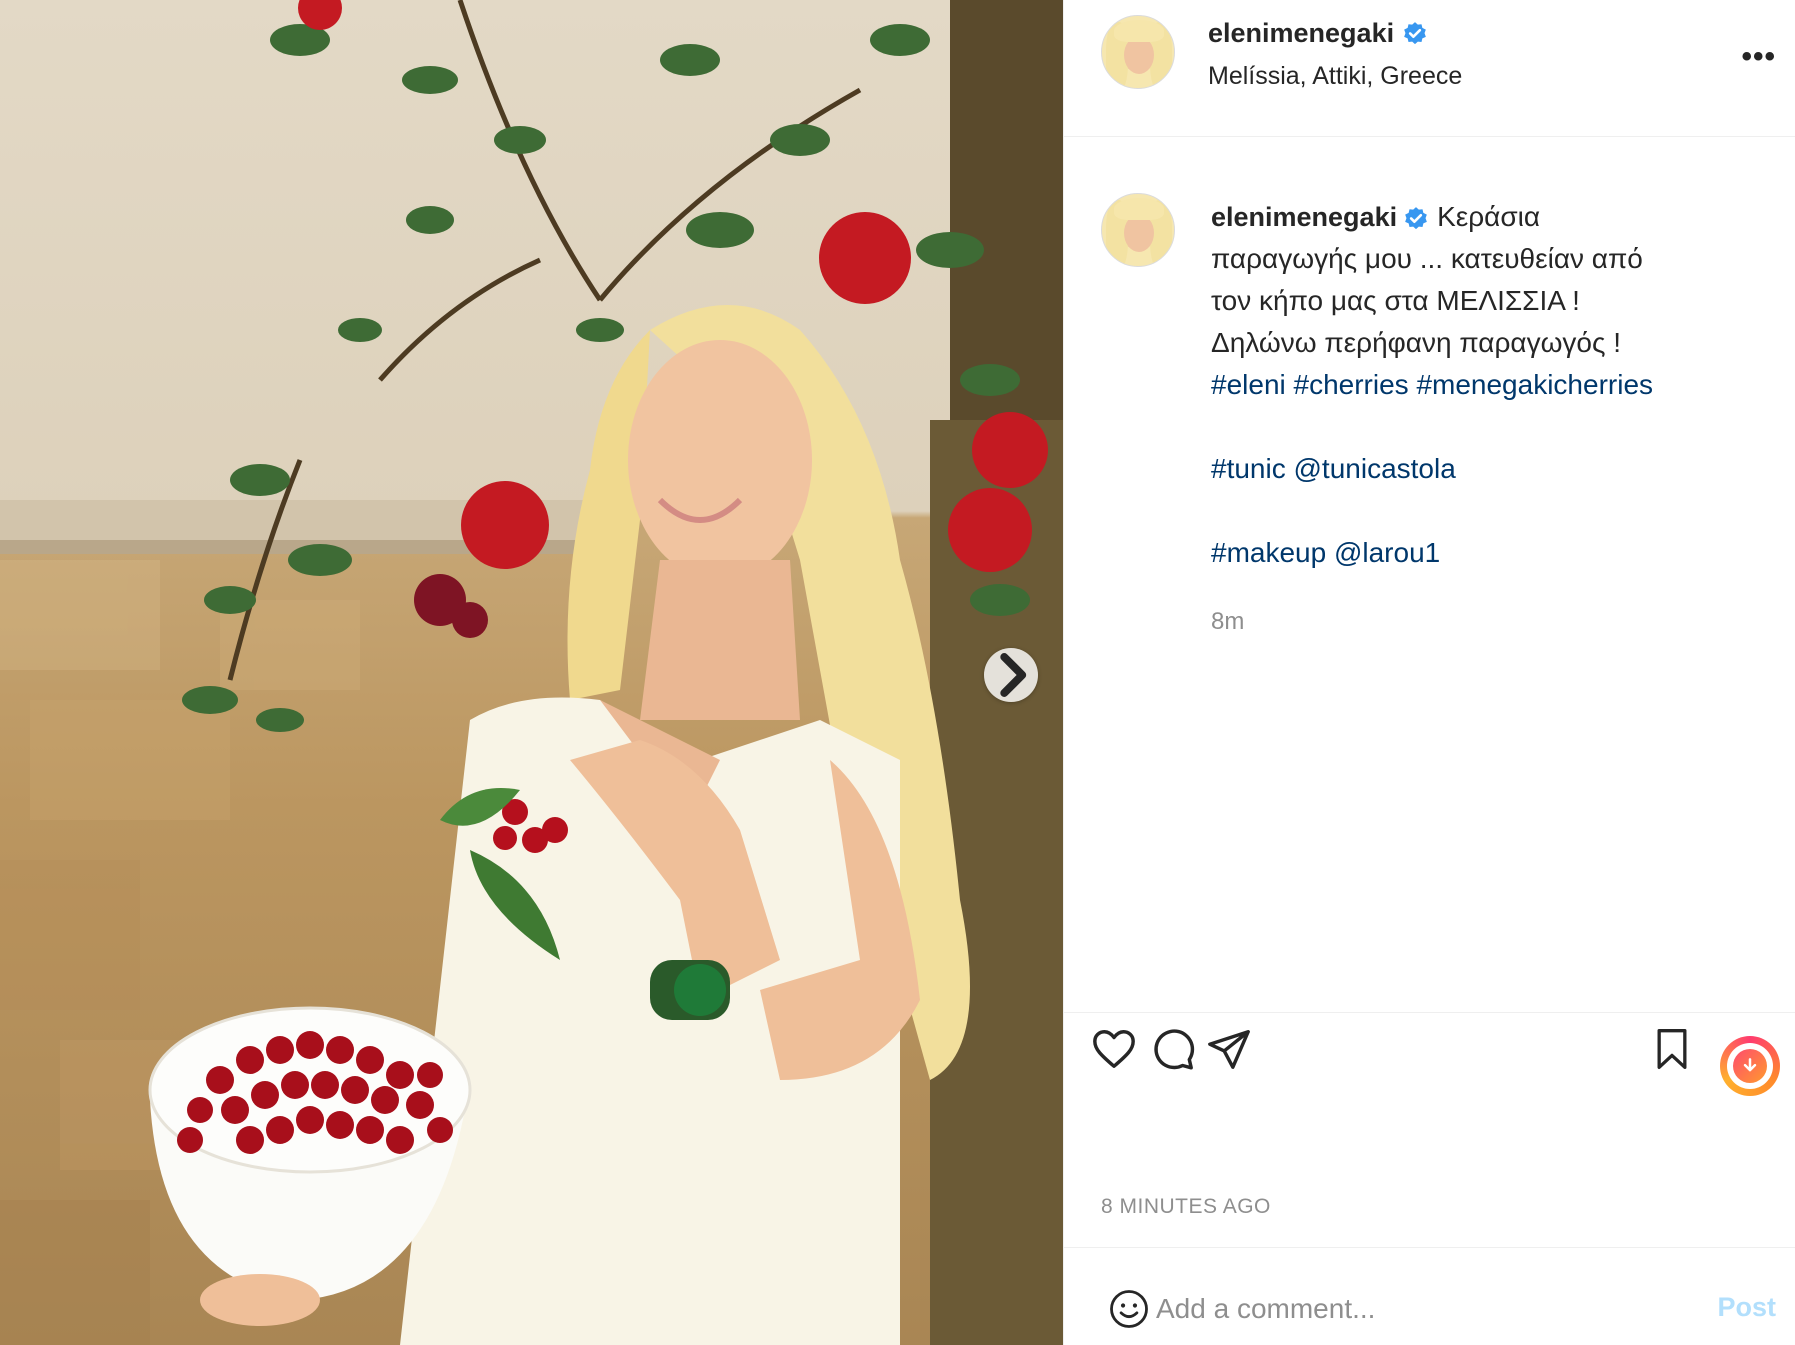 The width and height of the screenshot is (1795, 1345). What do you see at coordinates (1491, 553) in the screenshot?
I see `caption-makeup-credit: #makeup @larou1` at bounding box center [1491, 553].